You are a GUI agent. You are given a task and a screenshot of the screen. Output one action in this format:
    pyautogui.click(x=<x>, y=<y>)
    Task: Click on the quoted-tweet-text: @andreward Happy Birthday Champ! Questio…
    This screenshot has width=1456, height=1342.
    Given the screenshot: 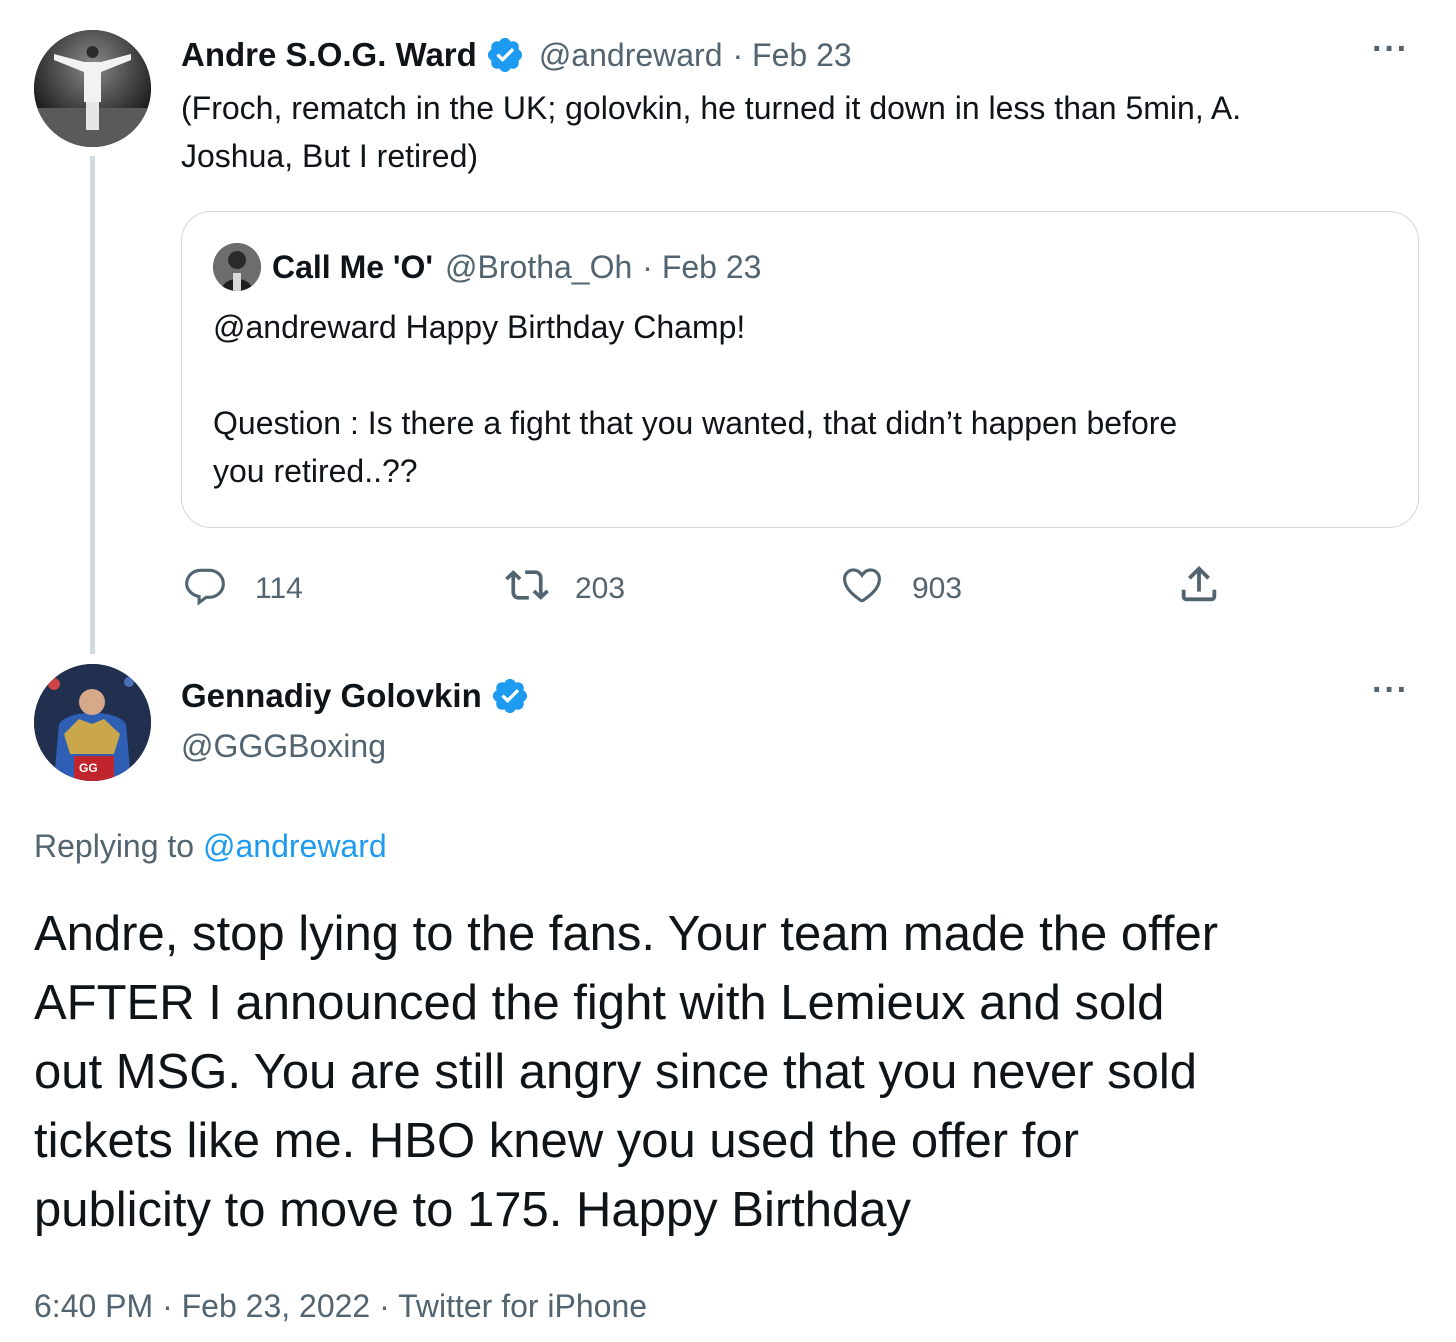 What is the action you would take?
    pyautogui.click(x=803, y=399)
    